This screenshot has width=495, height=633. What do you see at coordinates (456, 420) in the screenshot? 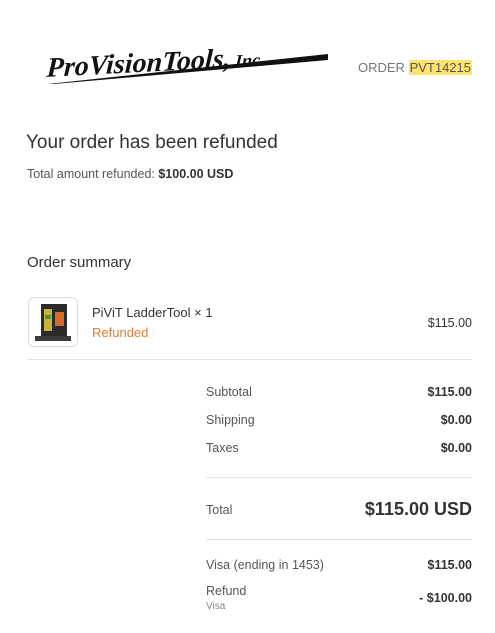
I see `shipping-value: $0.00` at bounding box center [456, 420].